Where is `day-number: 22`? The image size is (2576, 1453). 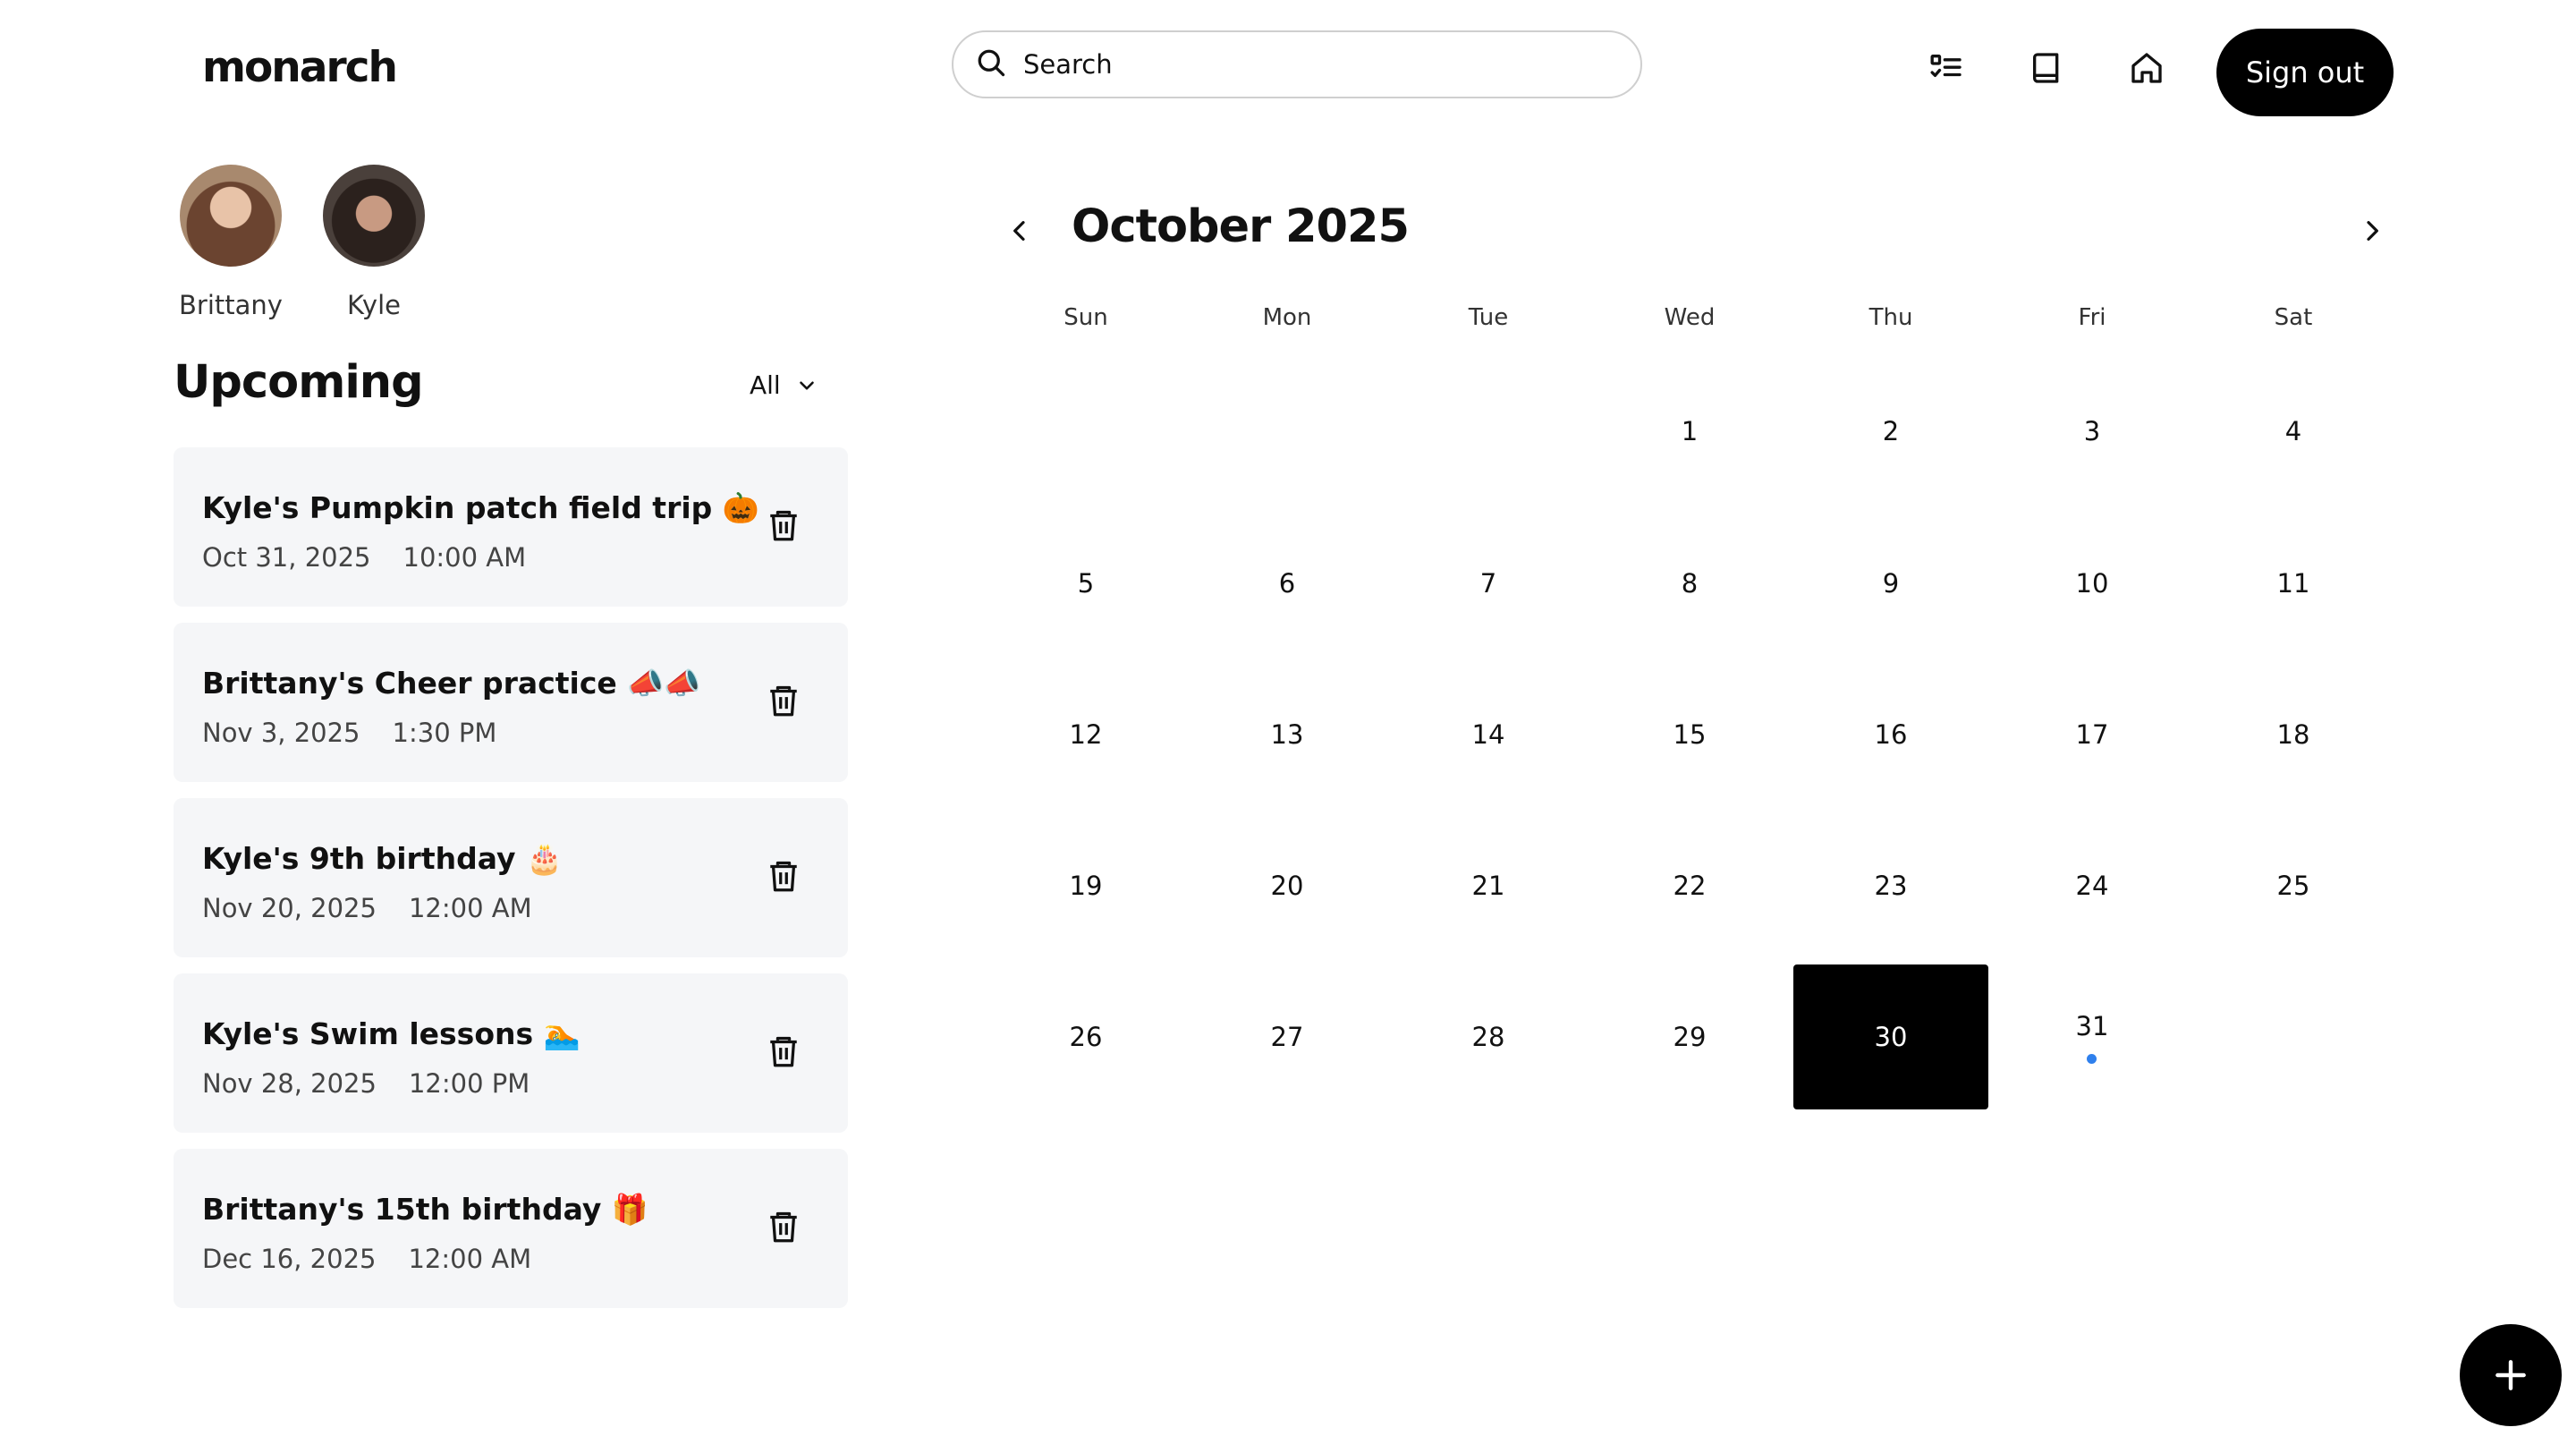 day-number: 22 is located at coordinates (1690, 886).